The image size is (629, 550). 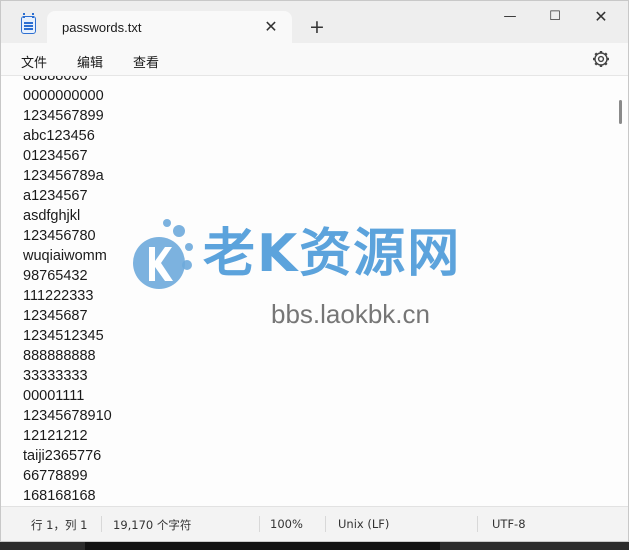 What do you see at coordinates (601, 17) in the screenshot?
I see `close-button: ✕` at bounding box center [601, 17].